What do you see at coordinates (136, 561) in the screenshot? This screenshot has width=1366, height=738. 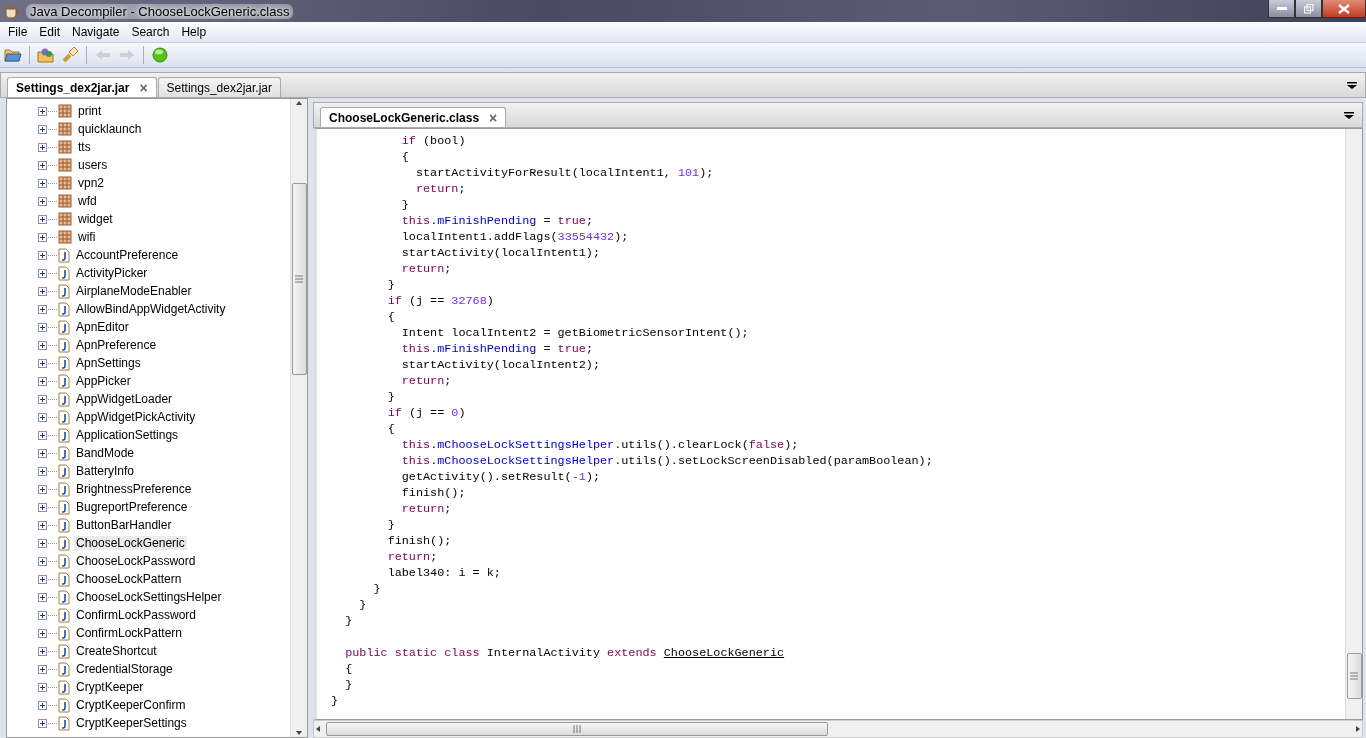 I see `tree-item: ChooseLockPassword` at bounding box center [136, 561].